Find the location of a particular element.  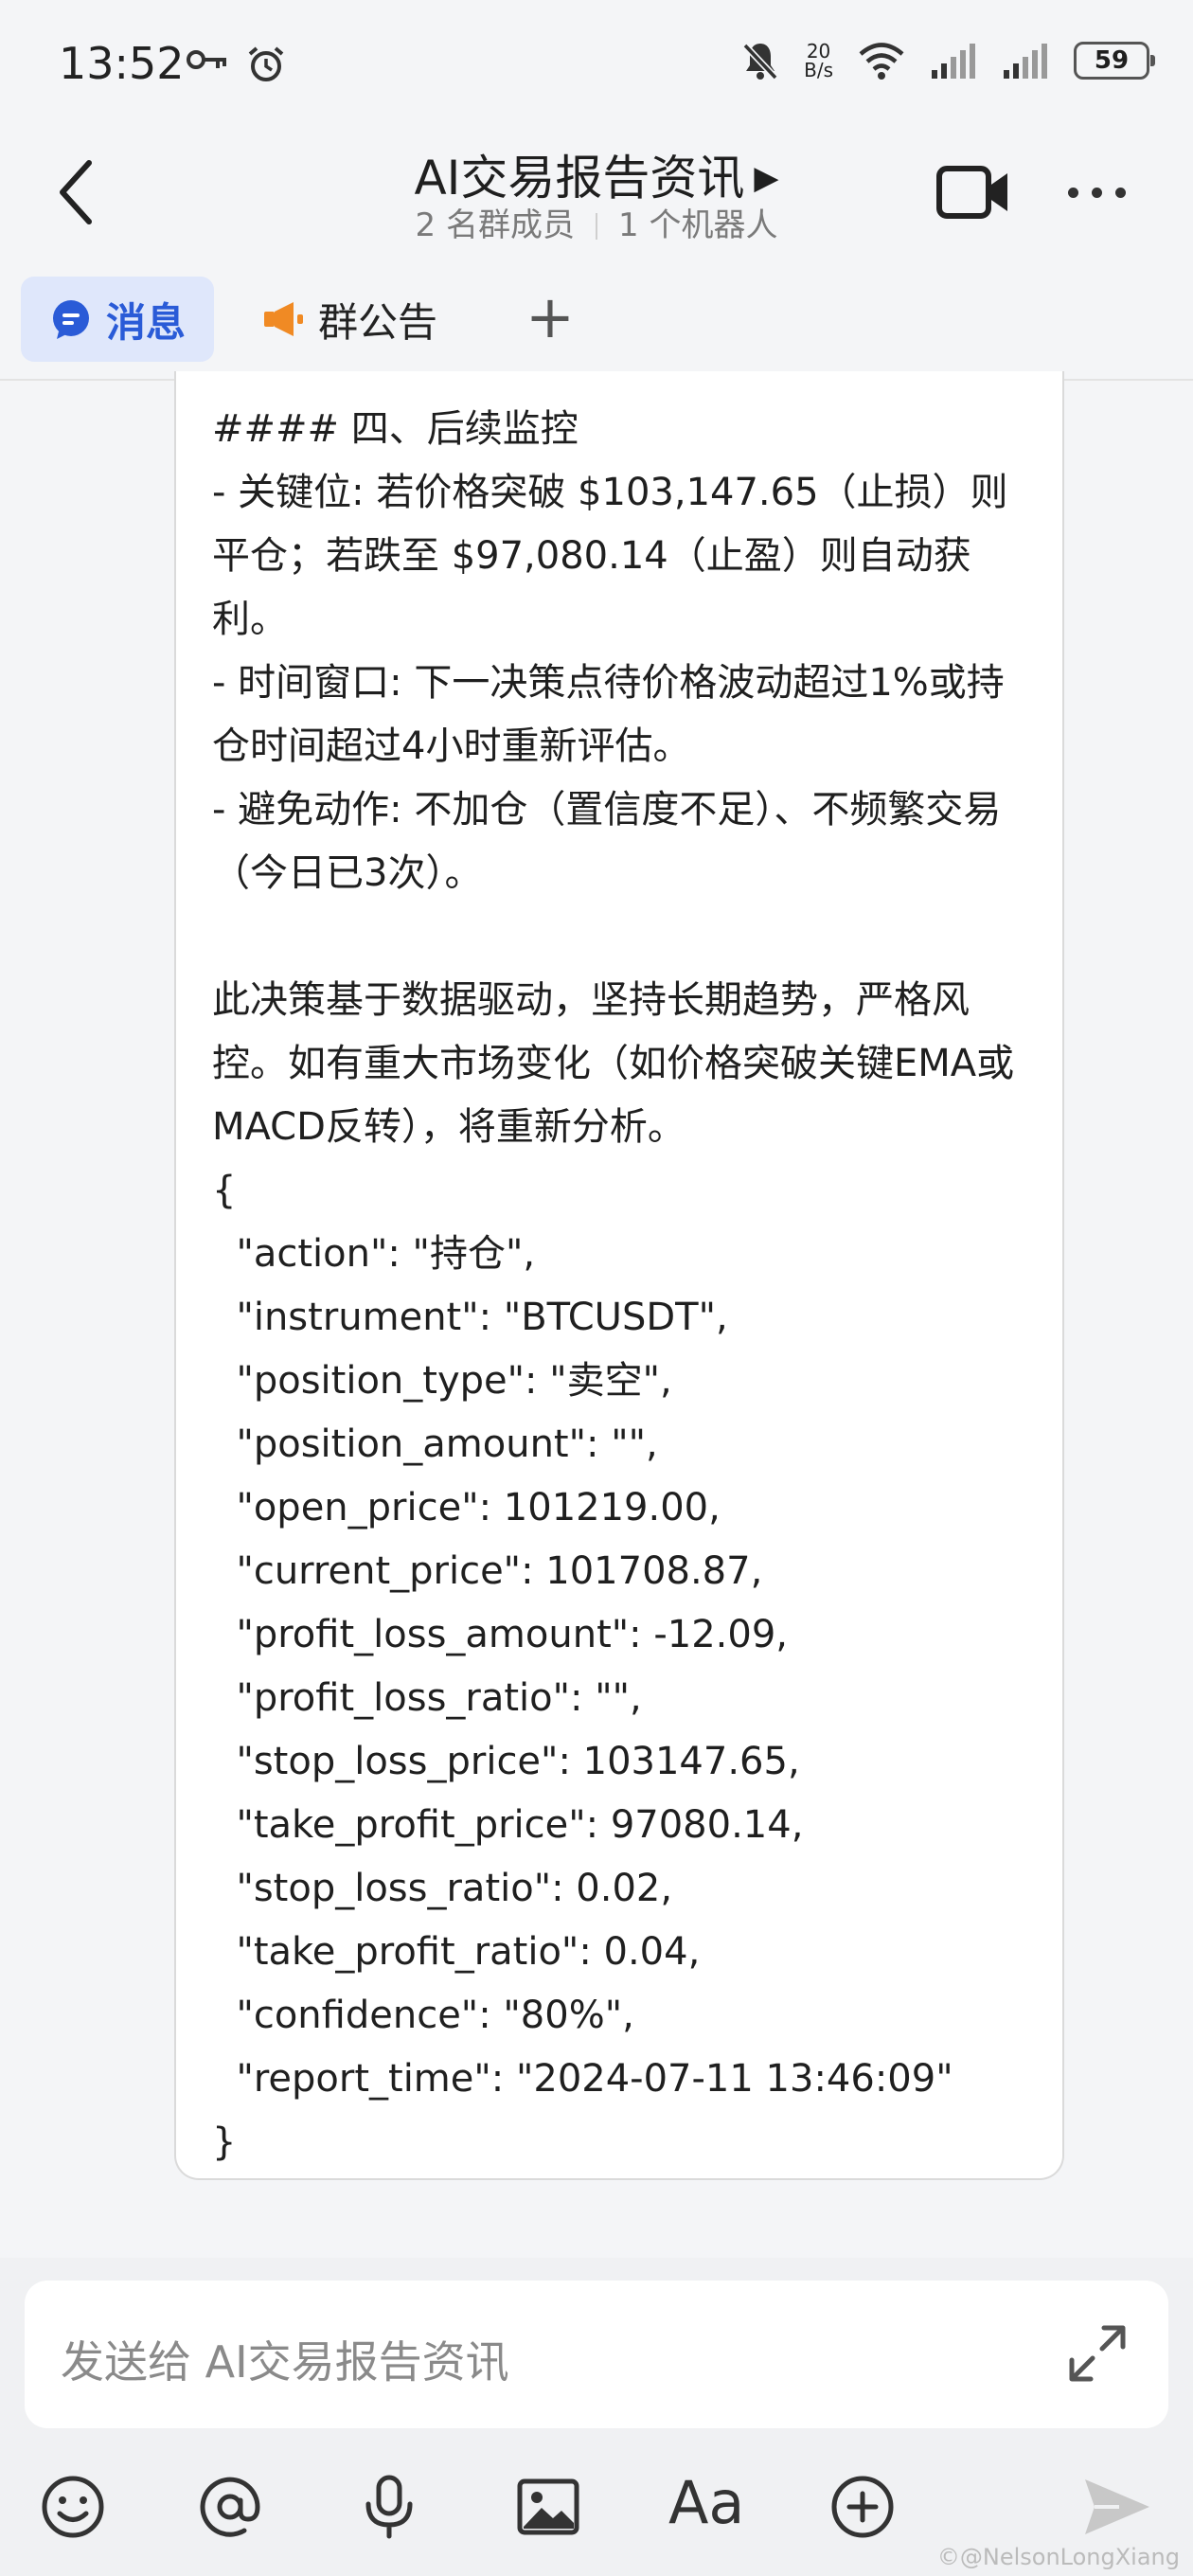

expand-icon is located at coordinates (1097, 2353).